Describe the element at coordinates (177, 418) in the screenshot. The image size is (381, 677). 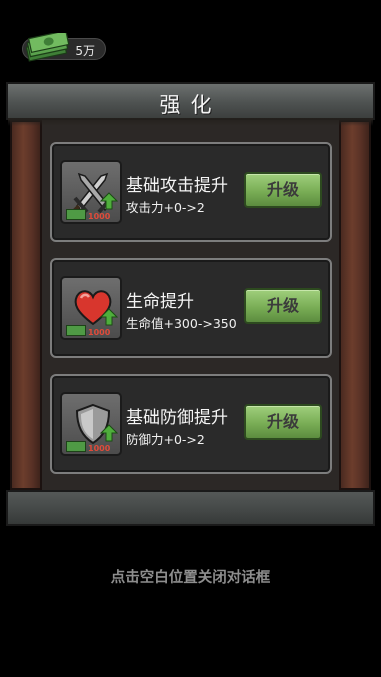
I see `upgrade-title: 基础防御提升` at that location.